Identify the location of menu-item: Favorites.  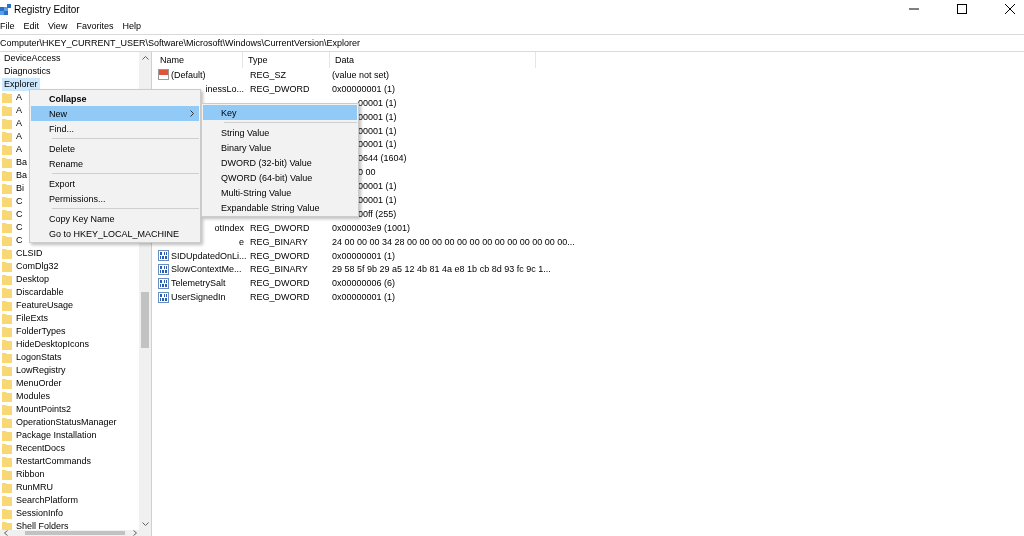
(95, 26).